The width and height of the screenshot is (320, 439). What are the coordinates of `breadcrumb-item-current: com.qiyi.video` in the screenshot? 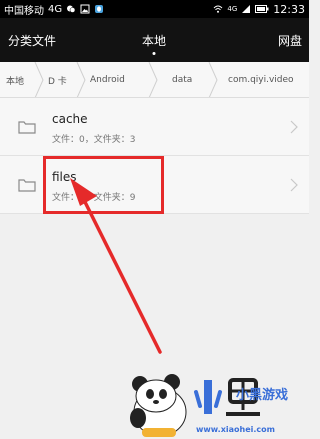 It's located at (261, 79).